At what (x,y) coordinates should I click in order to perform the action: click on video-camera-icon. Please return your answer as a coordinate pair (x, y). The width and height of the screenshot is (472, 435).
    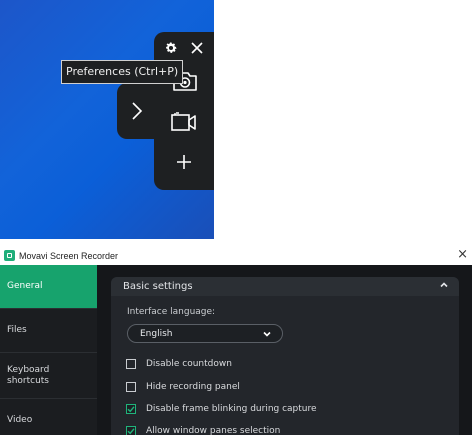
    Looking at the image, I should click on (184, 122).